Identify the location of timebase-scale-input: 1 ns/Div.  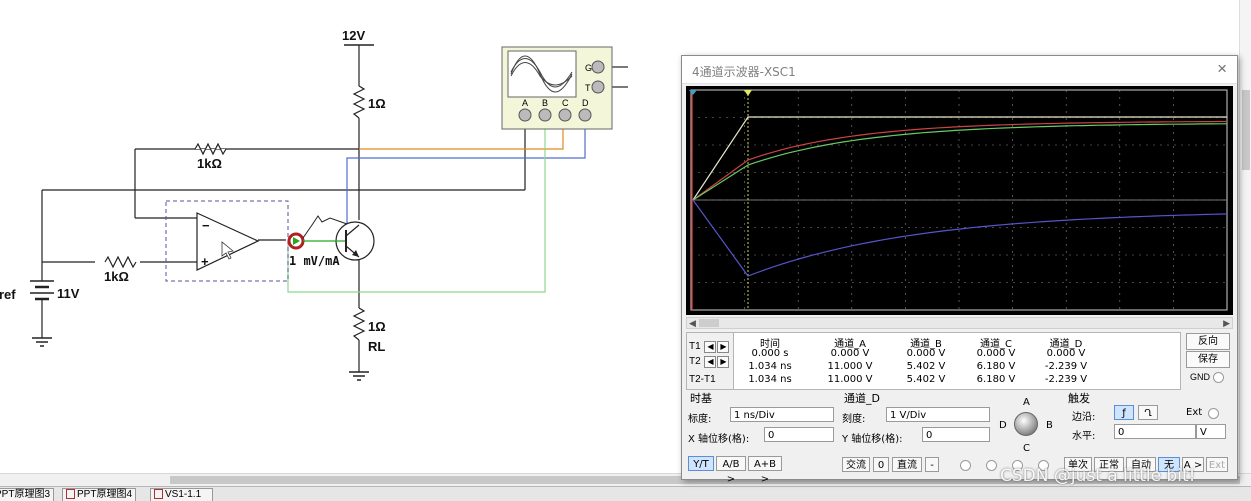
(782, 414).